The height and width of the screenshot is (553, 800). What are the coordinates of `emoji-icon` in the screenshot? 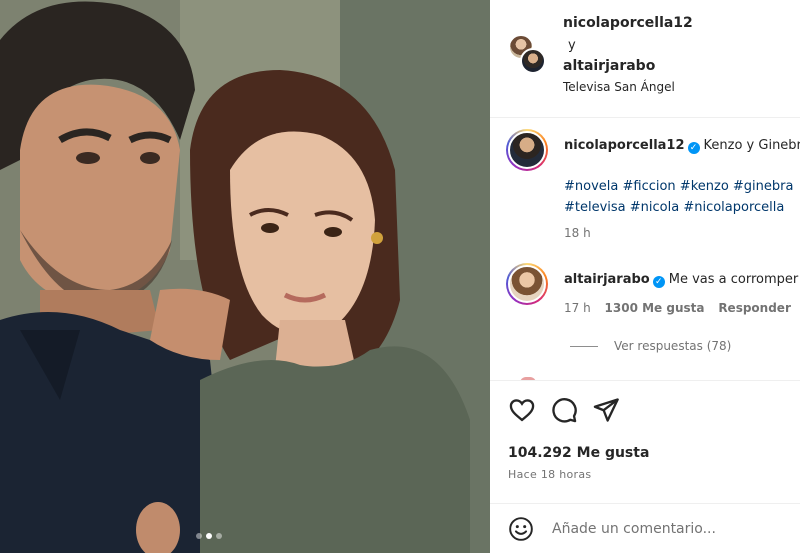 It's located at (521, 529).